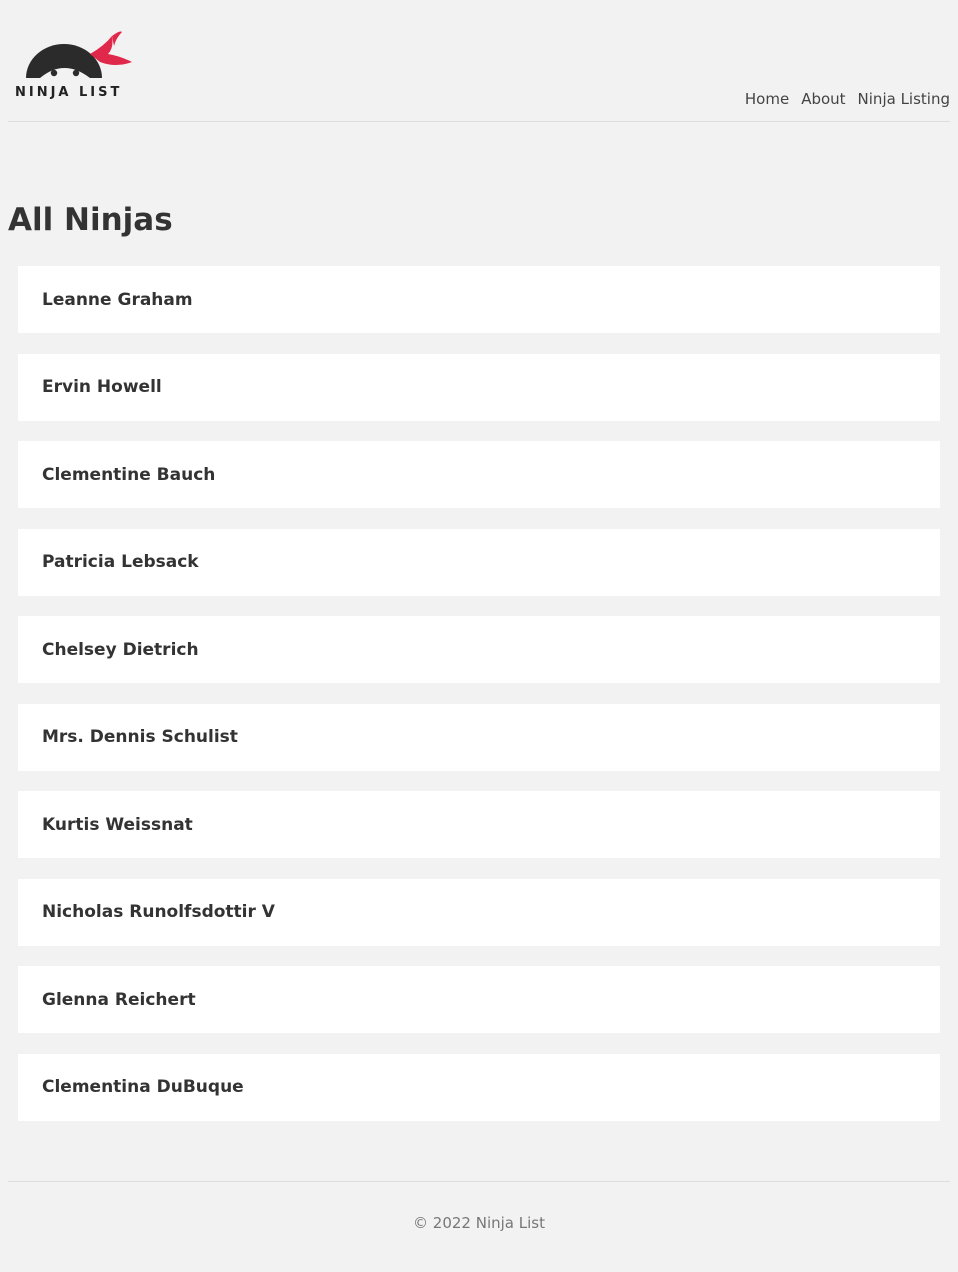  Describe the element at coordinates (479, 824) in the screenshot. I see `ninja-list-item: Kurtis Weissnat` at that location.